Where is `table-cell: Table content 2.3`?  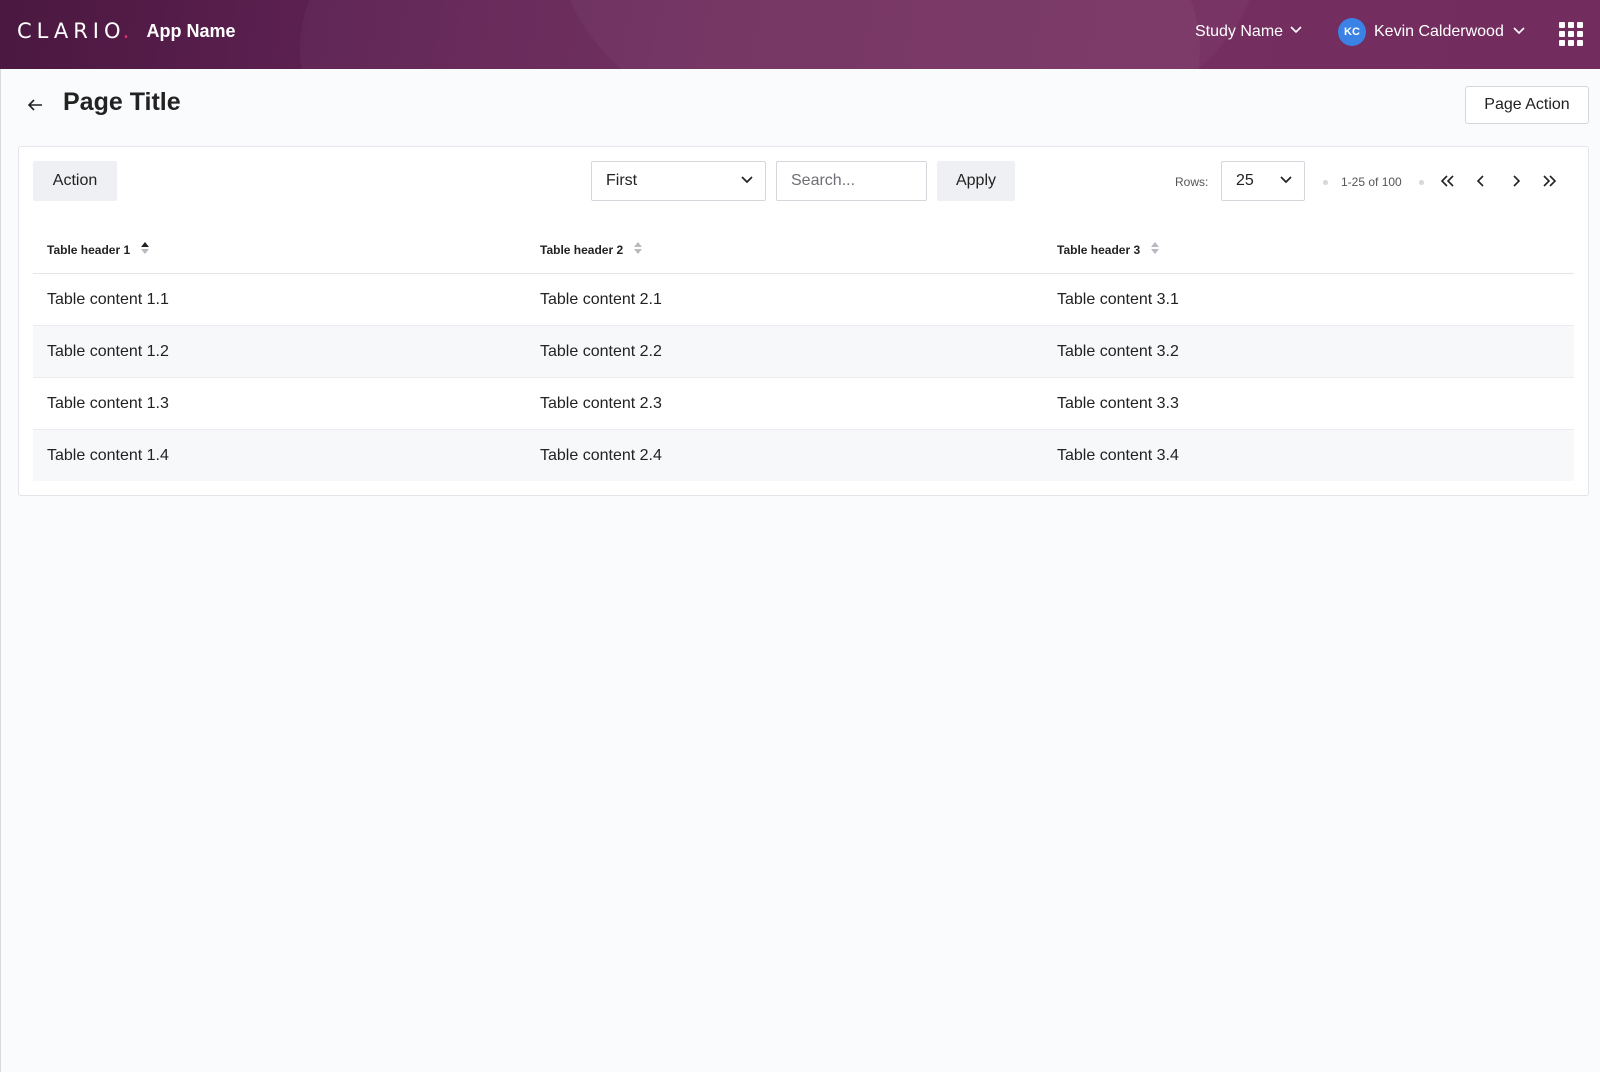 table-cell: Table content 2.3 is located at coordinates (601, 403).